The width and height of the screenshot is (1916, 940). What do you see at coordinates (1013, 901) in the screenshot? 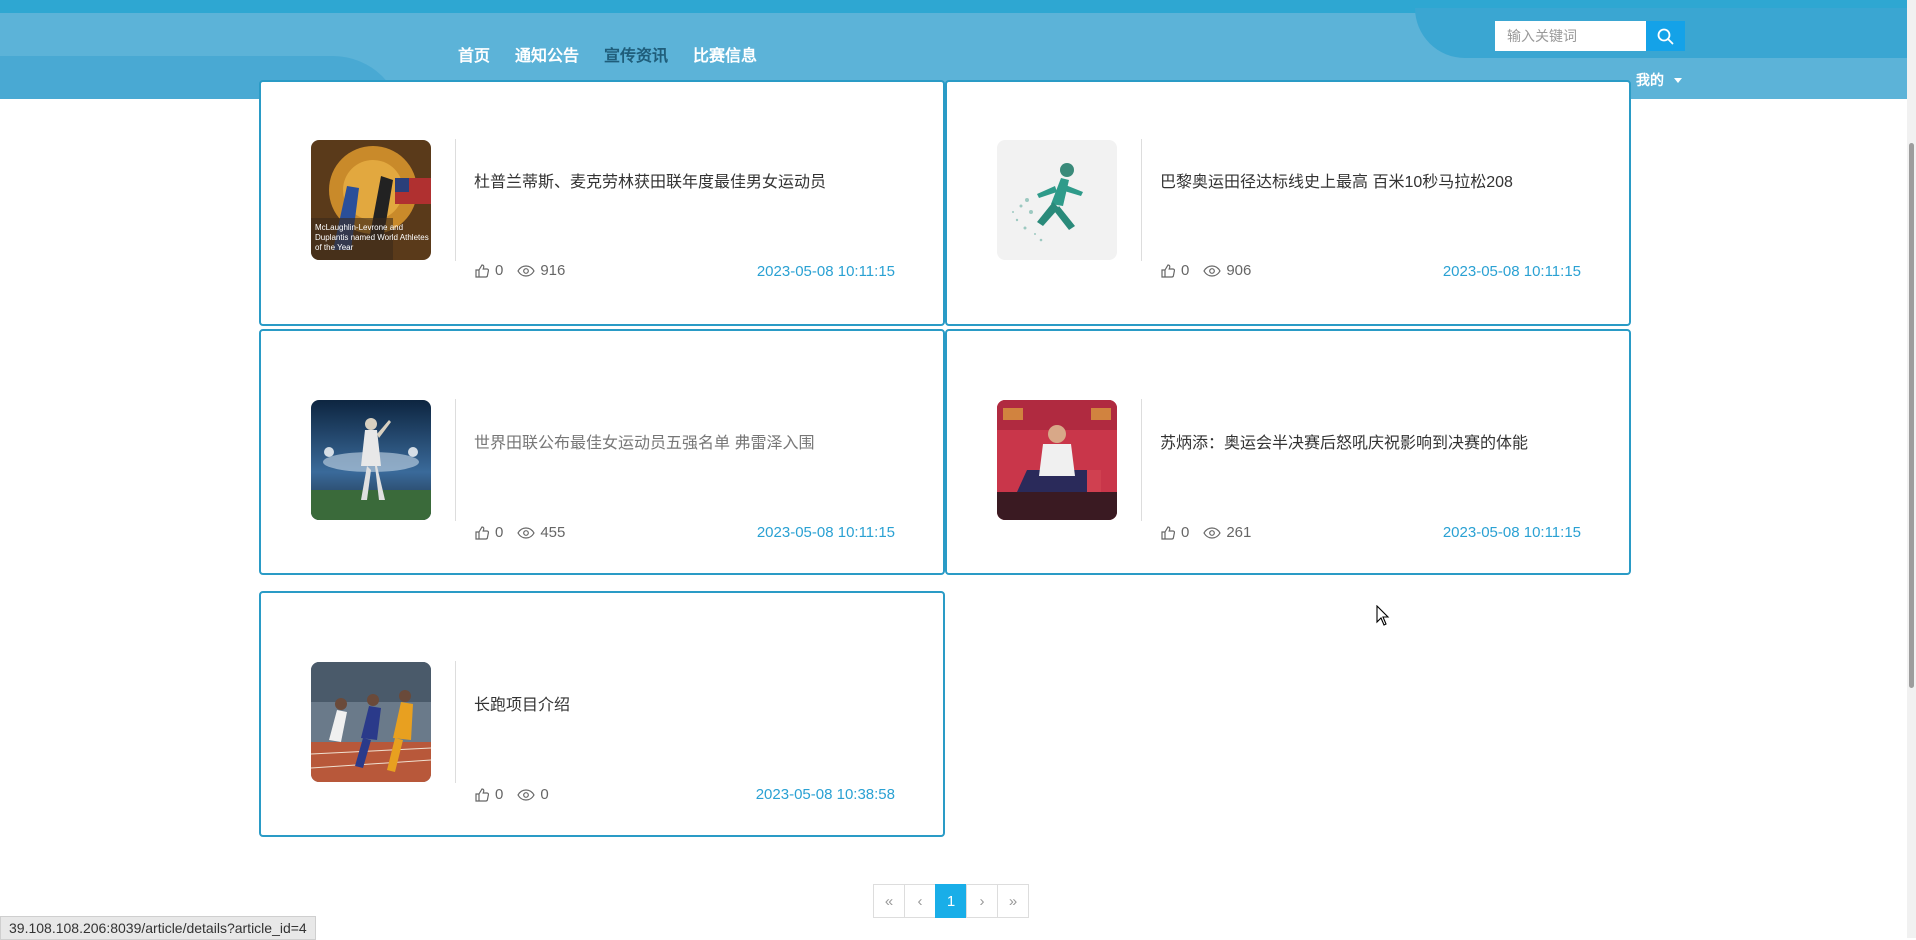
I see `last-page-button: »` at bounding box center [1013, 901].